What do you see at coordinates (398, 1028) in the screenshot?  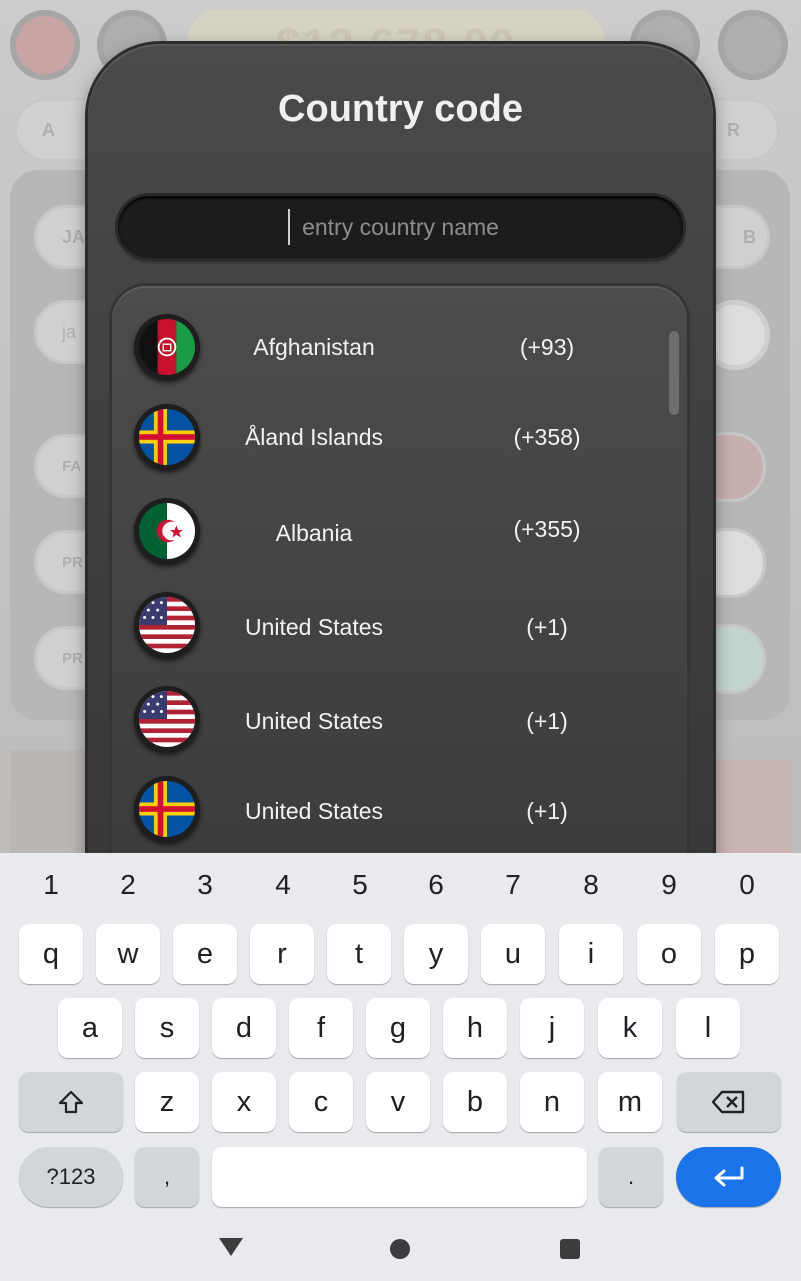 I see `key-g: g` at bounding box center [398, 1028].